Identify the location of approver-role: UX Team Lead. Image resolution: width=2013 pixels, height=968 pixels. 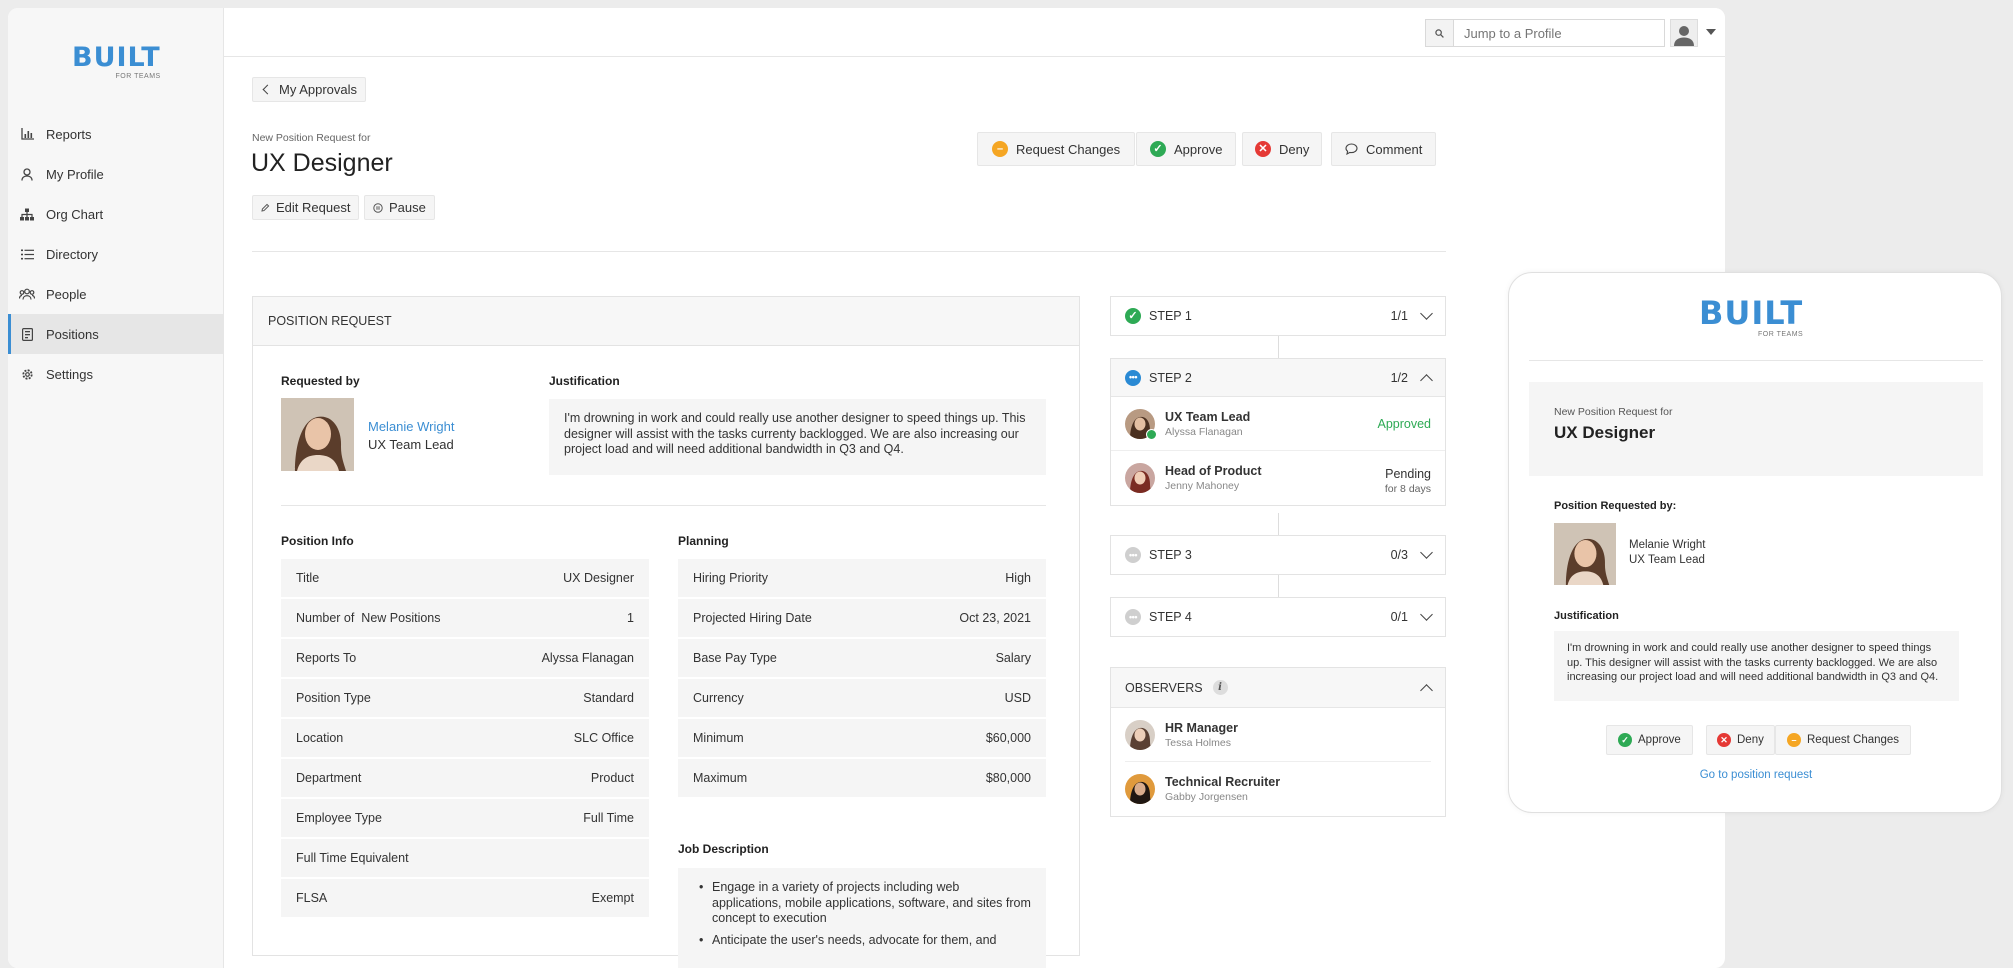
(1208, 416).